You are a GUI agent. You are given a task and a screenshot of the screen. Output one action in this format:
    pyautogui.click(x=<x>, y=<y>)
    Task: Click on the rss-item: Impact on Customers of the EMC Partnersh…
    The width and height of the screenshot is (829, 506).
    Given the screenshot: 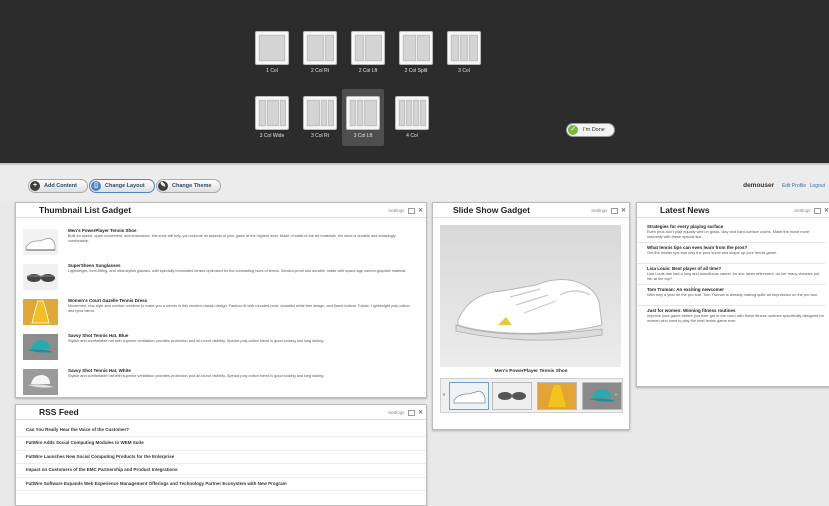 What is the action you would take?
    pyautogui.click(x=221, y=471)
    